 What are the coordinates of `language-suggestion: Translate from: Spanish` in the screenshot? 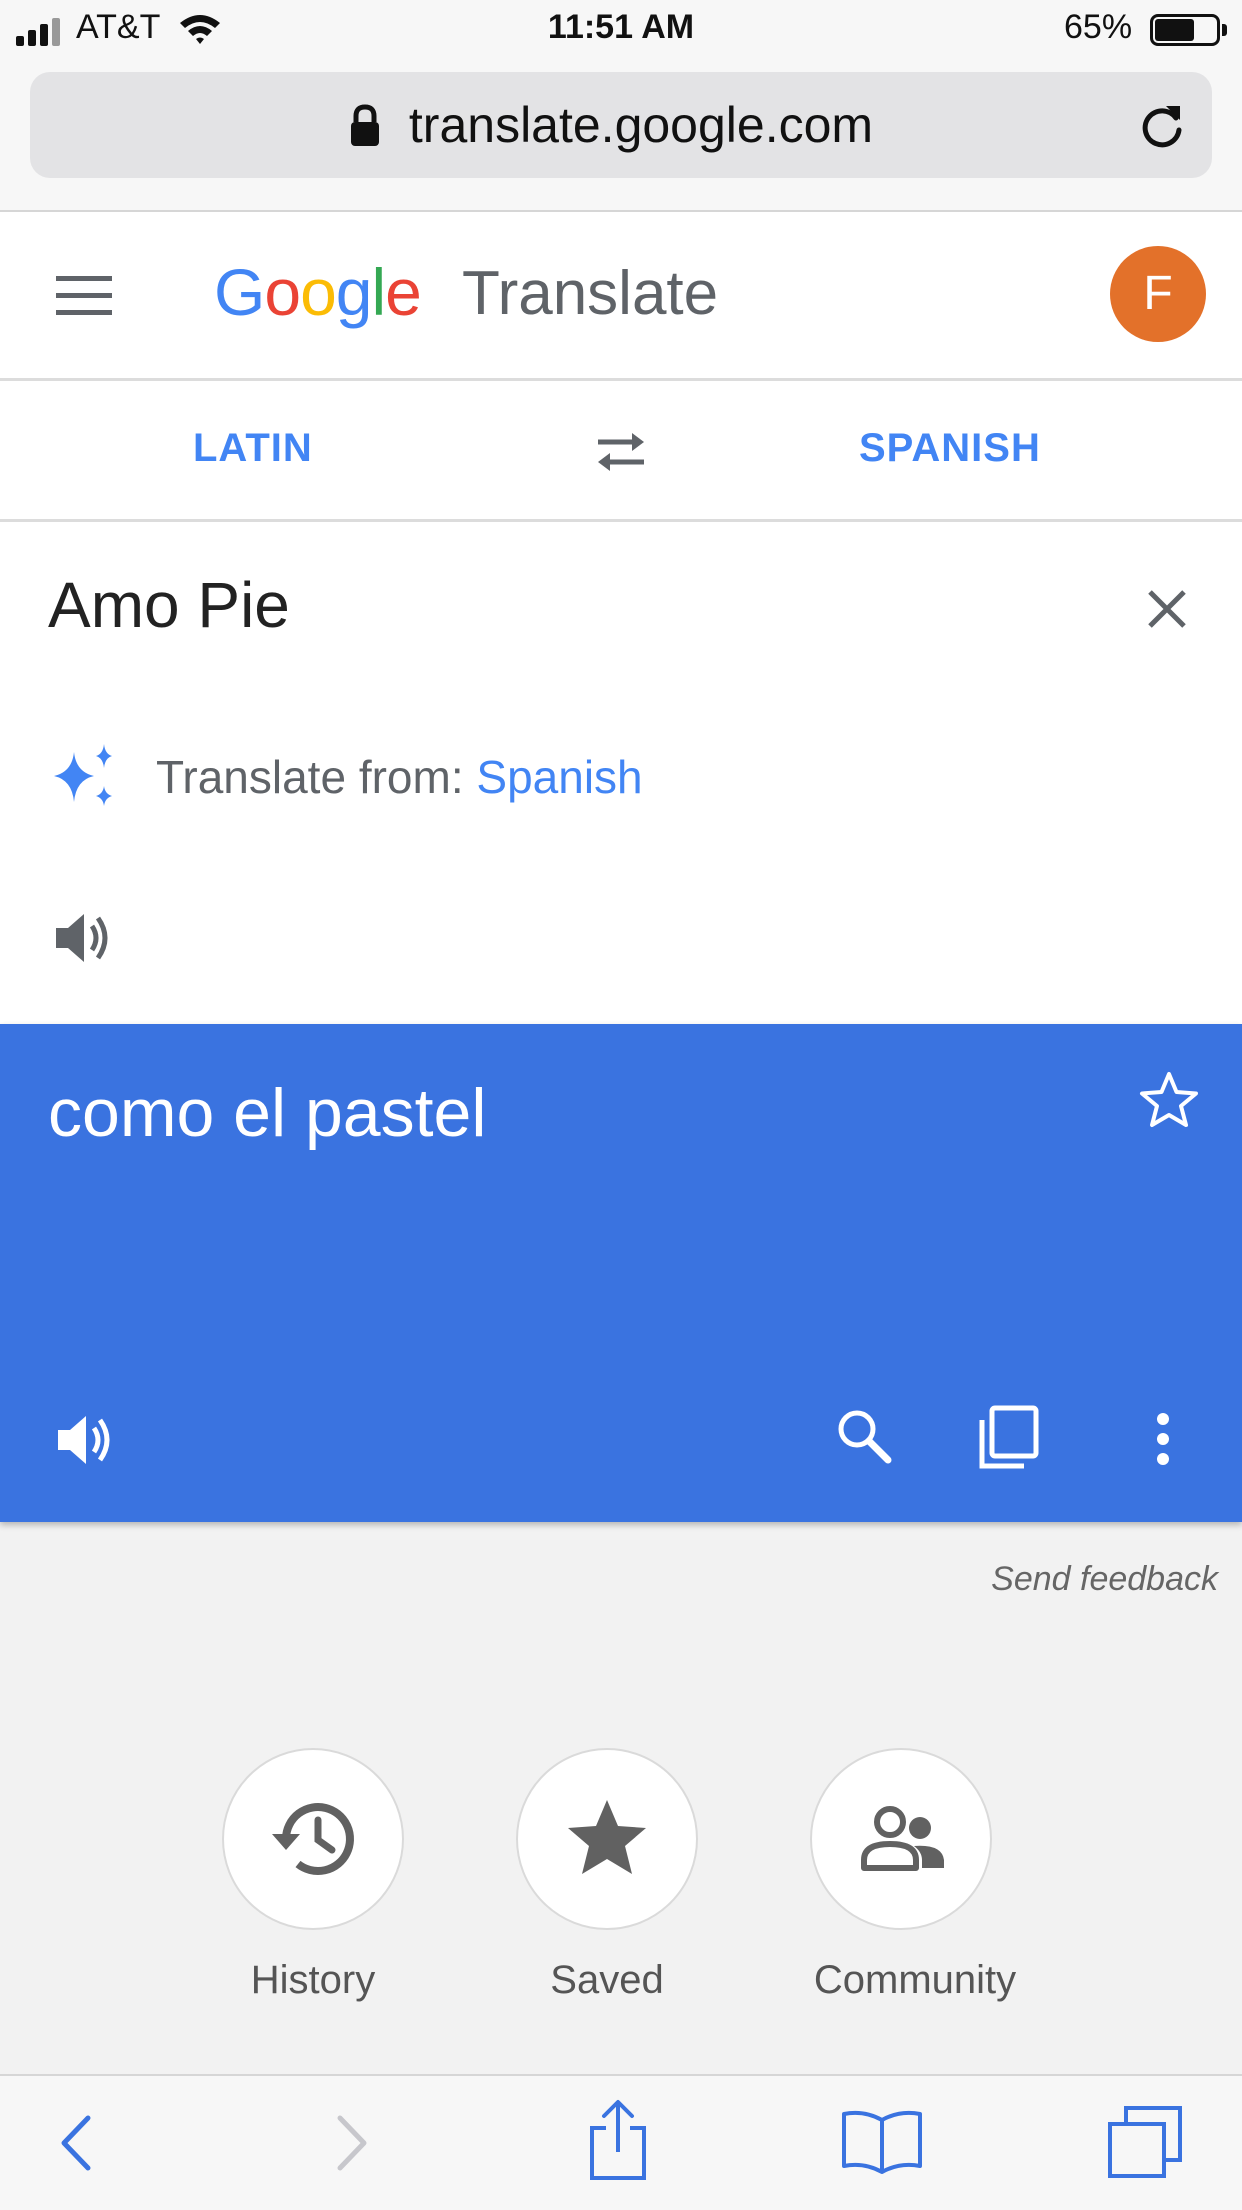 It's located at (399, 777).